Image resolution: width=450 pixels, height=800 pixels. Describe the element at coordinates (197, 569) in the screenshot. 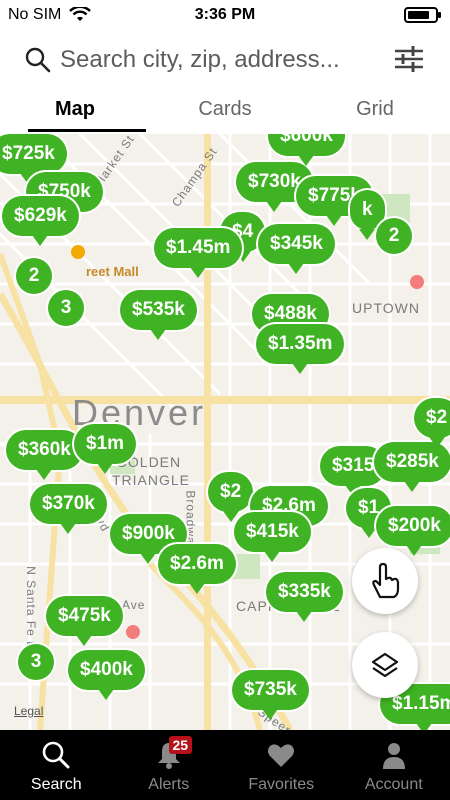

I see `price-pin: $2.6m` at that location.